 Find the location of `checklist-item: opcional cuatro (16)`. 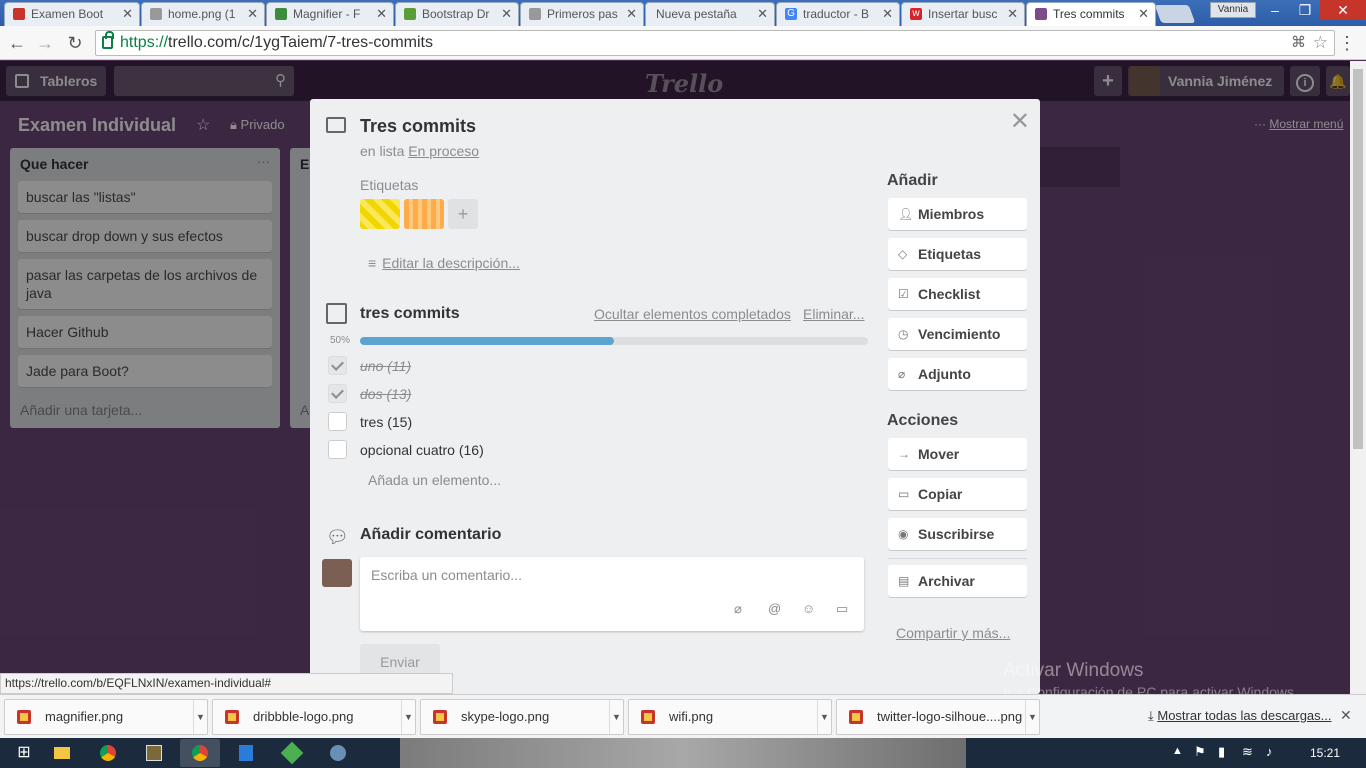

checklist-item: opcional cuatro (16) is located at coordinates (422, 450).